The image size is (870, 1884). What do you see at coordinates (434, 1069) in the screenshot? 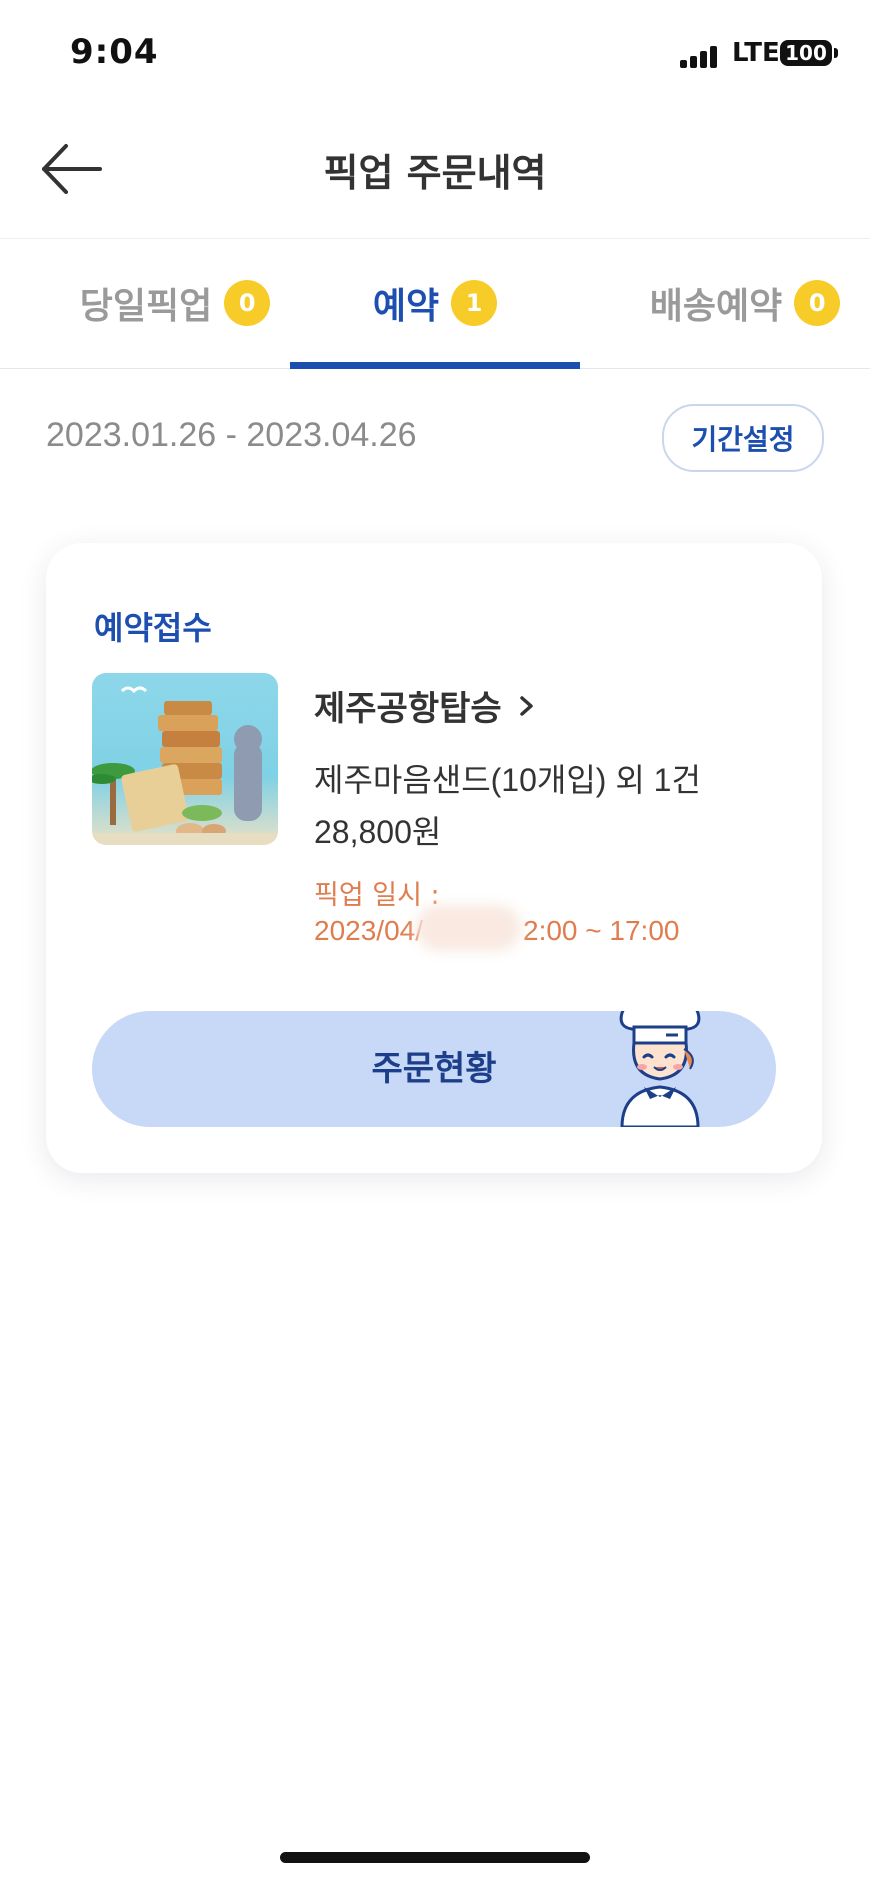
I see `order-status-button: 주문현황` at bounding box center [434, 1069].